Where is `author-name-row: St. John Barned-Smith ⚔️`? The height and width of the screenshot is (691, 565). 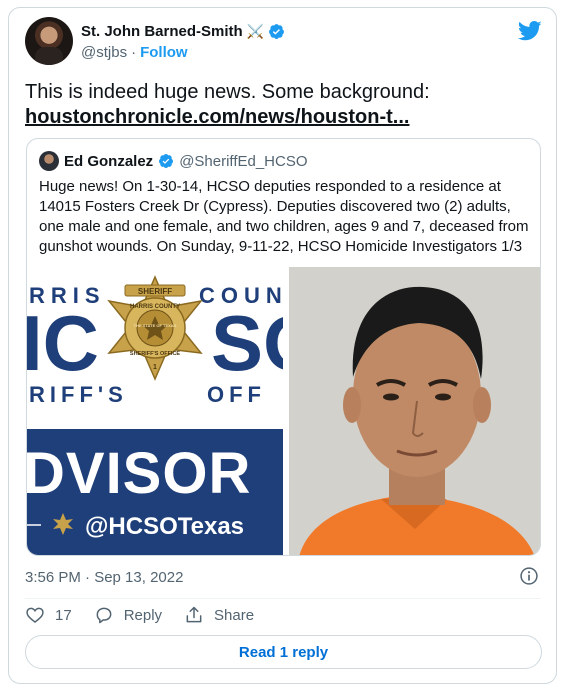
author-name-row: St. John Barned-Smith ⚔️ is located at coordinates (183, 31).